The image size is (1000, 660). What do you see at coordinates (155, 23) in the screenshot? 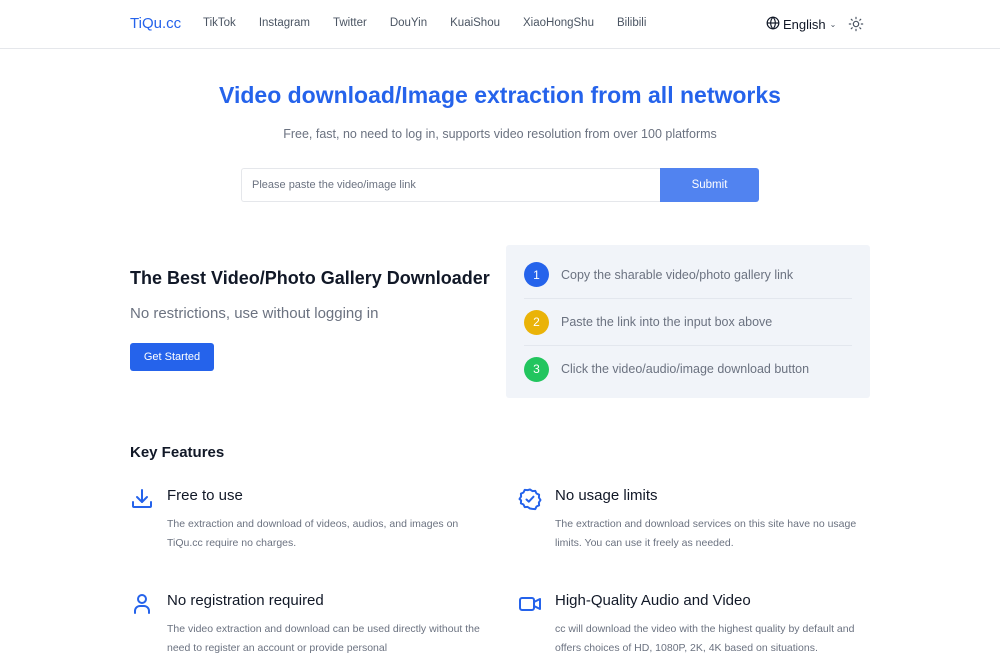
I see `logo-link: TiQu.cc` at bounding box center [155, 23].